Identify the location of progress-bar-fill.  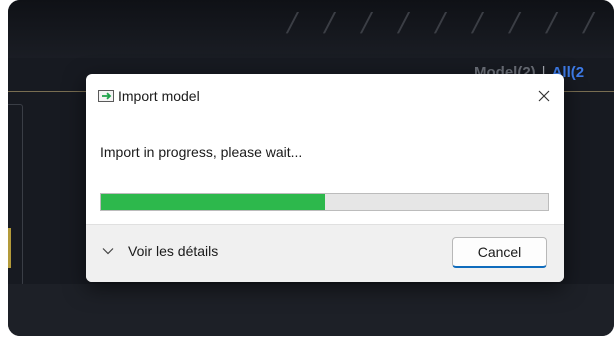
(213, 202).